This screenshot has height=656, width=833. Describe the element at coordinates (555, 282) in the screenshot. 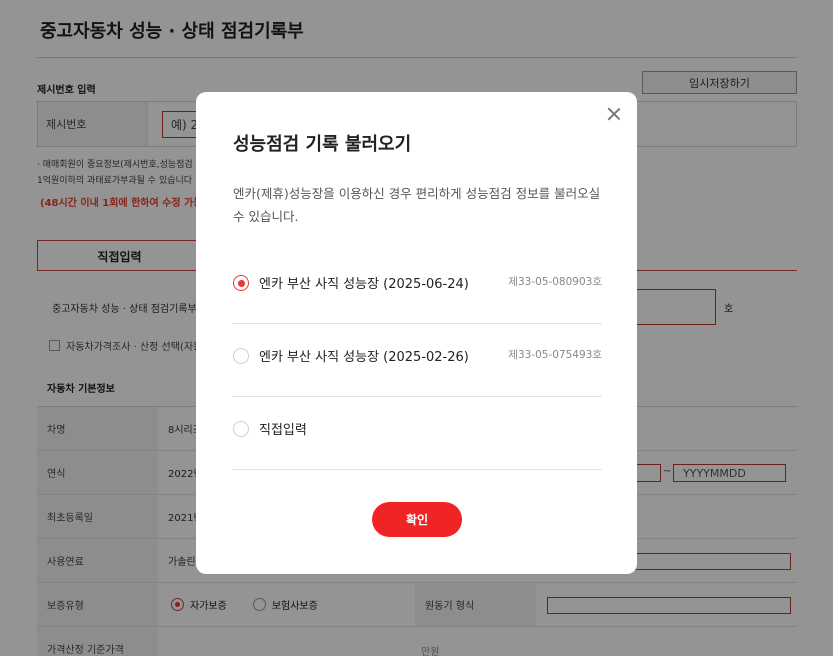

I see `option-number-1: 제33-05-080903호` at that location.